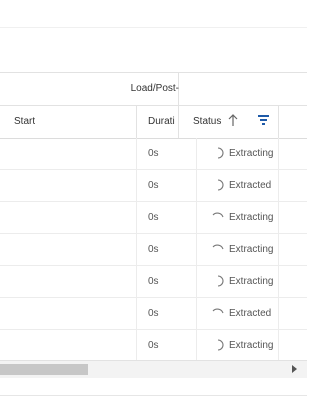  What do you see at coordinates (44, 369) in the screenshot?
I see `scrollbar-thumb` at bounding box center [44, 369].